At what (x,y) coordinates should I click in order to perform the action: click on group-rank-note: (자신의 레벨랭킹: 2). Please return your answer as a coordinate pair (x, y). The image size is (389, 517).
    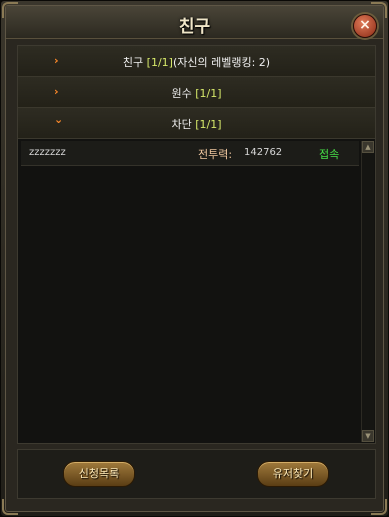
    Looking at the image, I should click on (221, 62).